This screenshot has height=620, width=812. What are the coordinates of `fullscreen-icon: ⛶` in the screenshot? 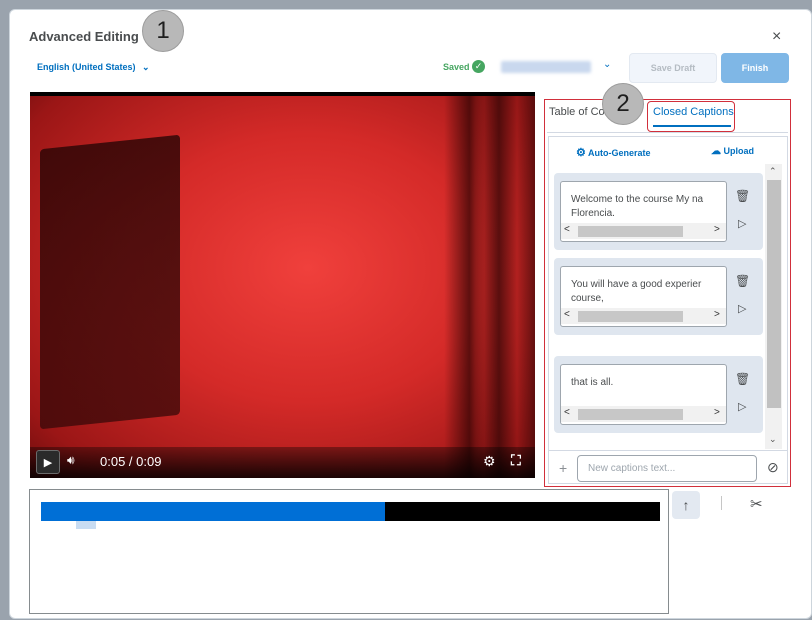 It's located at (516, 460).